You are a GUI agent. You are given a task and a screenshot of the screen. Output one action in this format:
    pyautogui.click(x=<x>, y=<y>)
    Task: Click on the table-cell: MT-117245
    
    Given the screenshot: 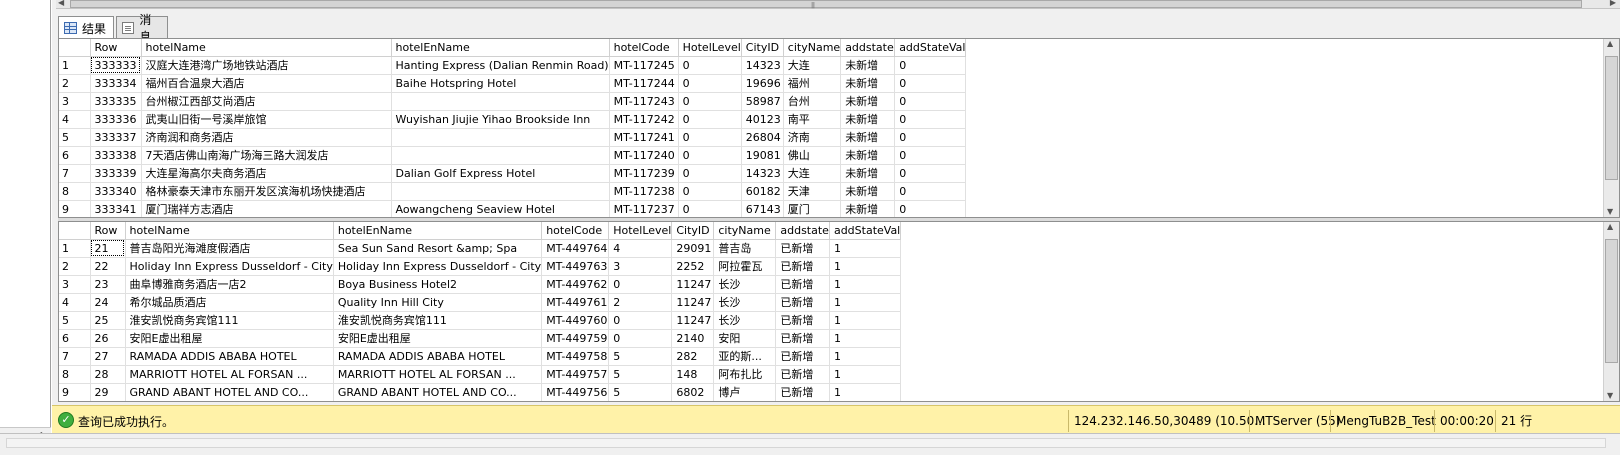 What is the action you would take?
    pyautogui.click(x=644, y=65)
    